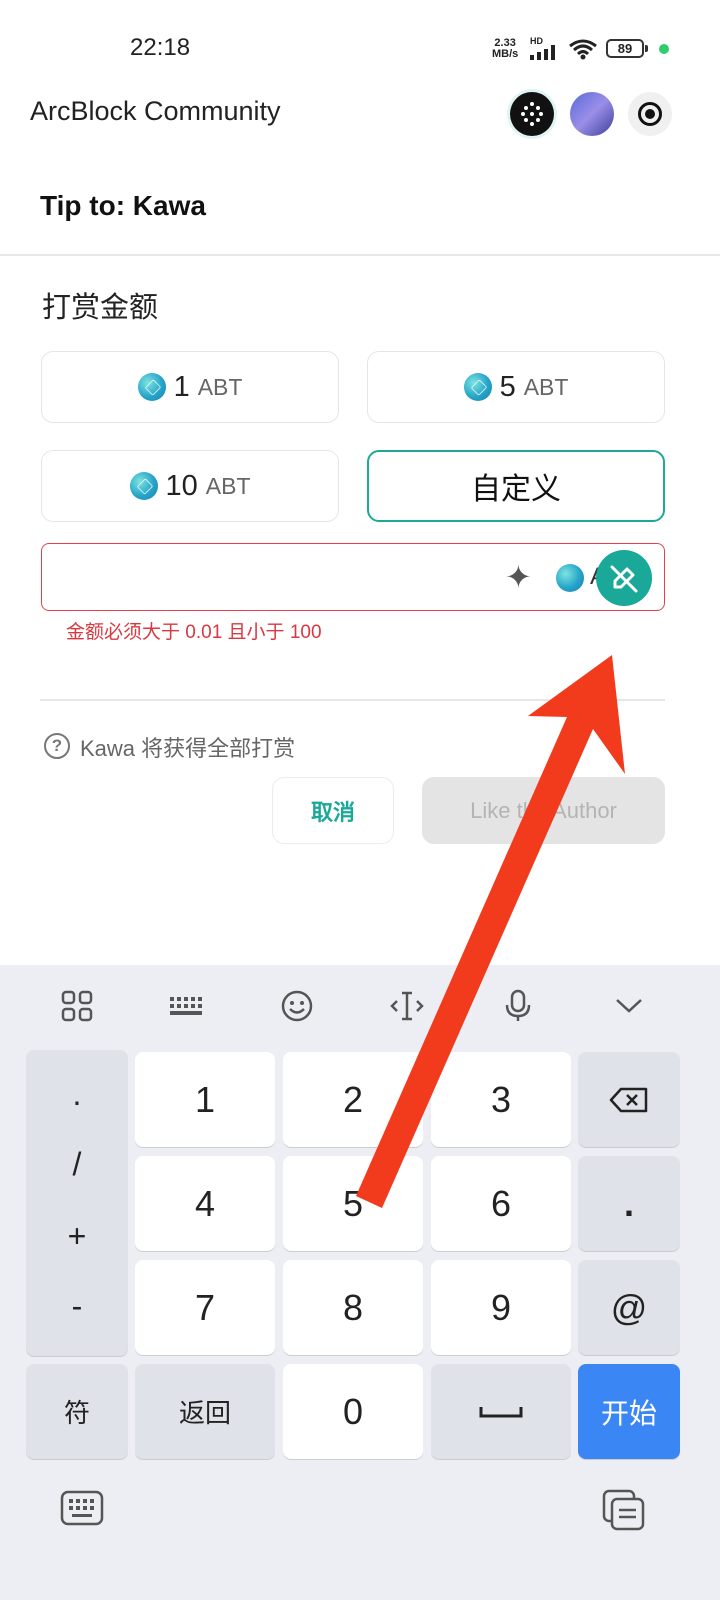 This screenshot has width=720, height=1600. What do you see at coordinates (583, 49) in the screenshot?
I see `wifi-icon` at bounding box center [583, 49].